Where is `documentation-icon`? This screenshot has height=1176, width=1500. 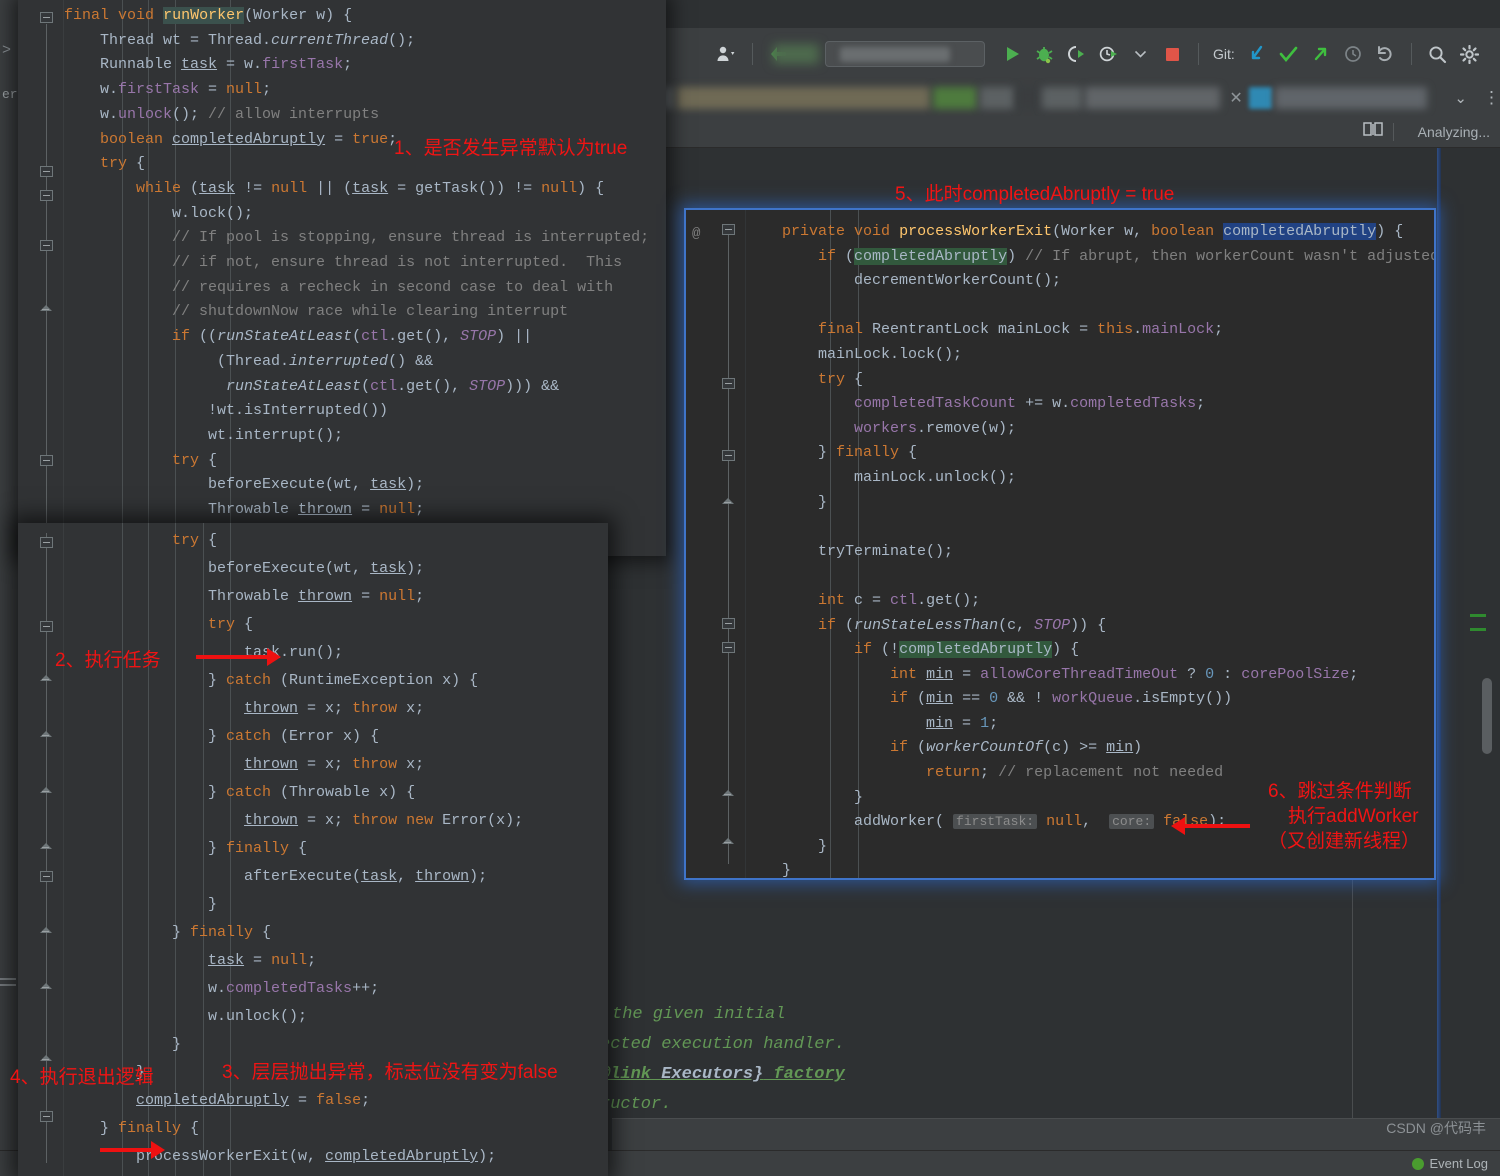 documentation-icon is located at coordinates (1372, 131).